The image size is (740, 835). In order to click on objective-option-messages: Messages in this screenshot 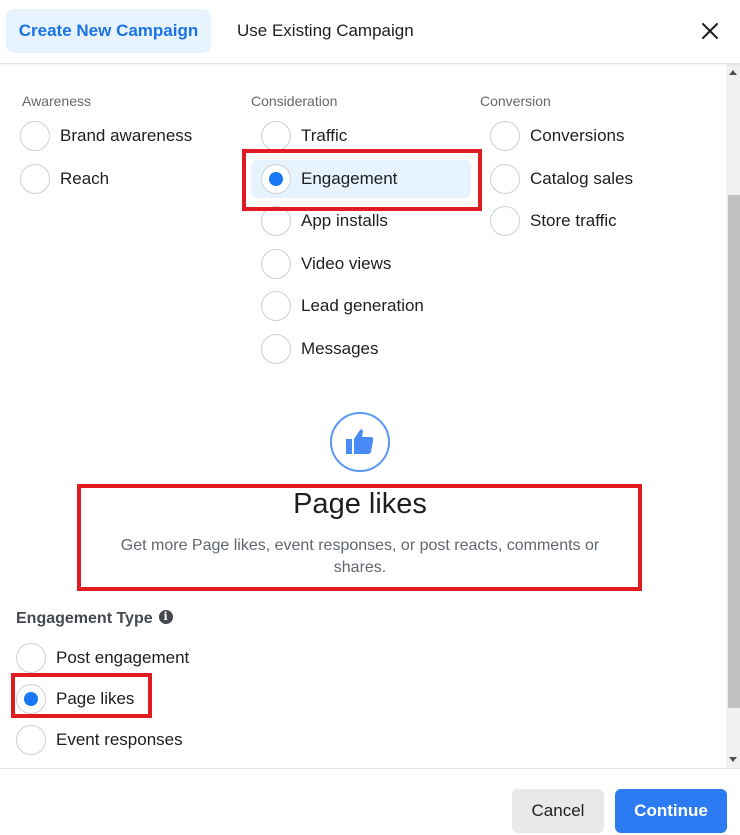, I will do `click(361, 349)`.